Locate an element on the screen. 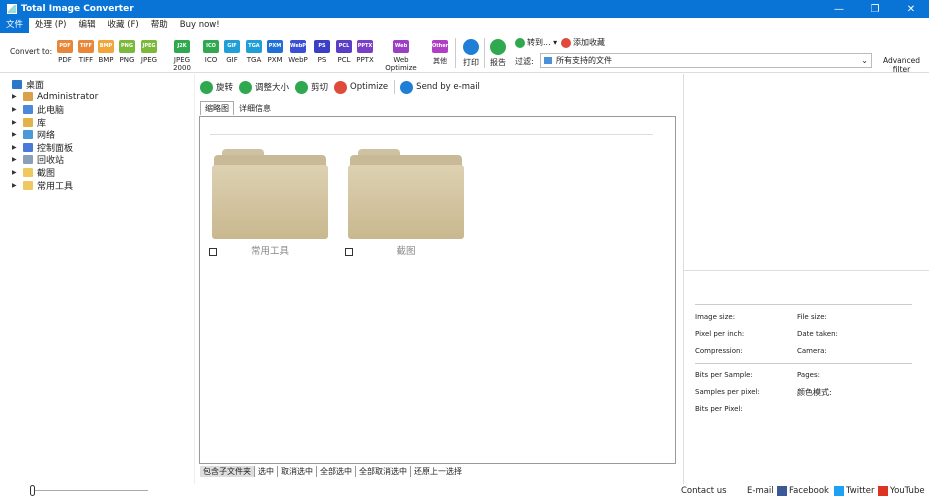  menu-file: 文件 is located at coordinates (15, 25).